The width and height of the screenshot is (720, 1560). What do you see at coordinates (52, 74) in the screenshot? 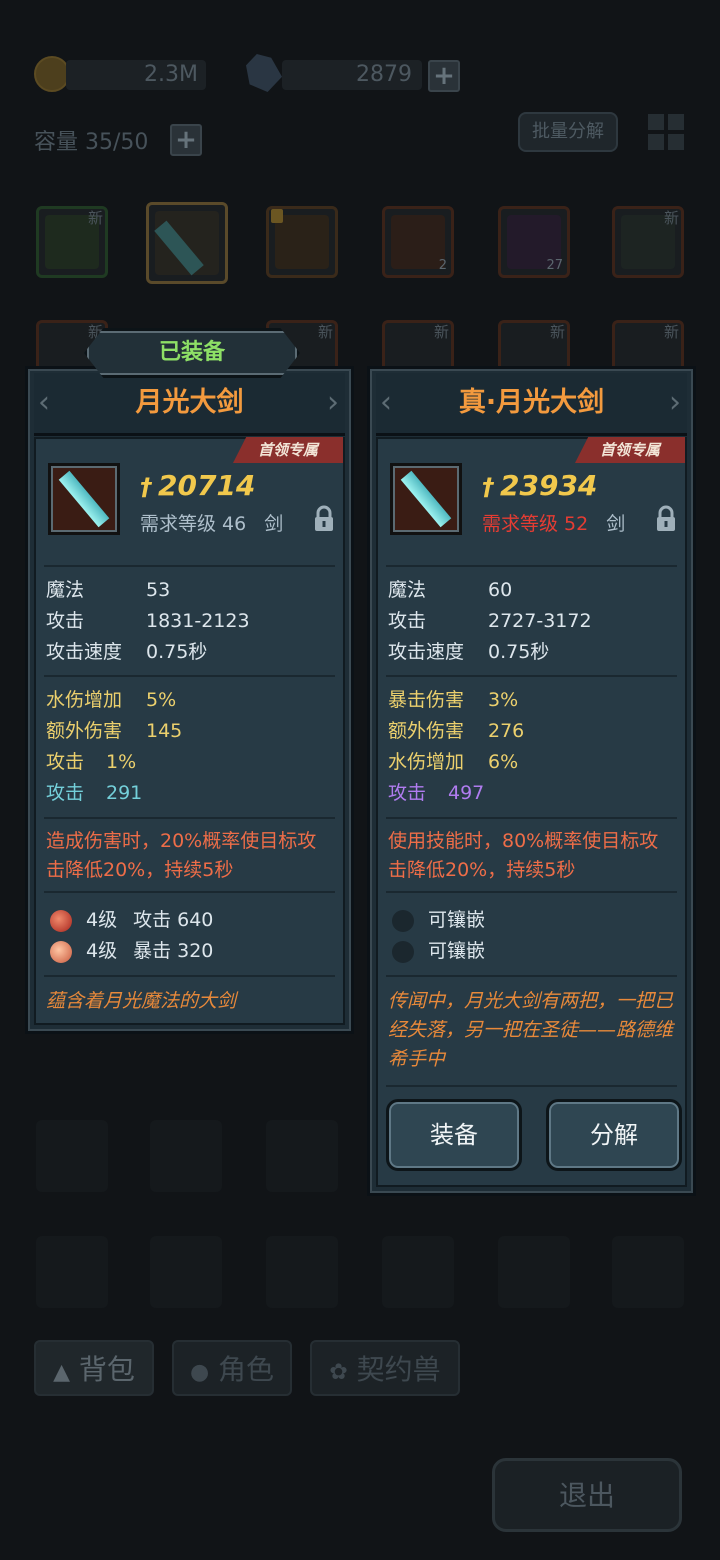
I see `gold-coin-icon` at bounding box center [52, 74].